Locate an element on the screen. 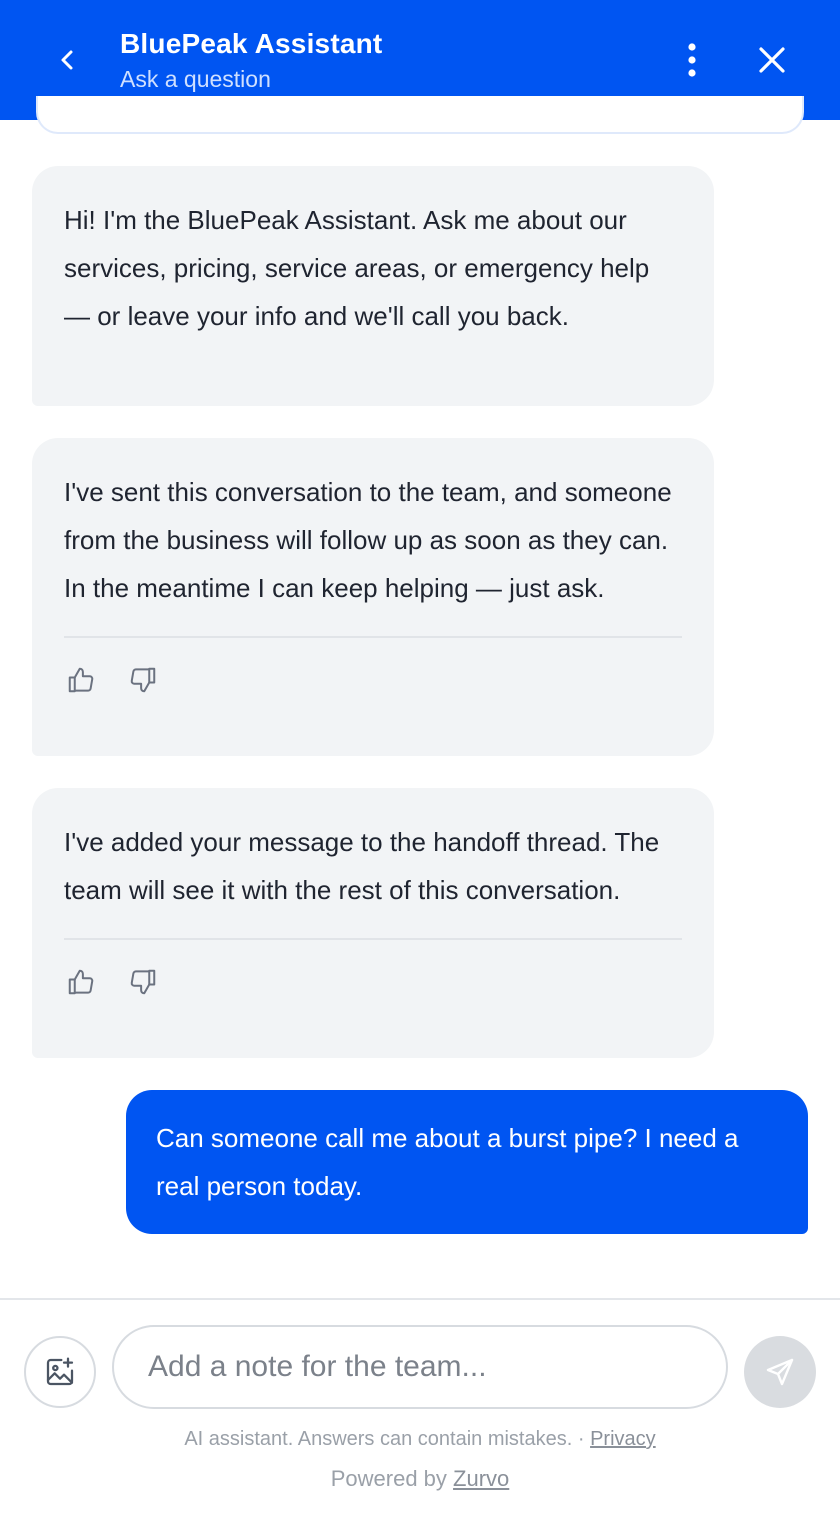 This screenshot has width=840, height=1520. attach-image-button is located at coordinates (60, 1372).